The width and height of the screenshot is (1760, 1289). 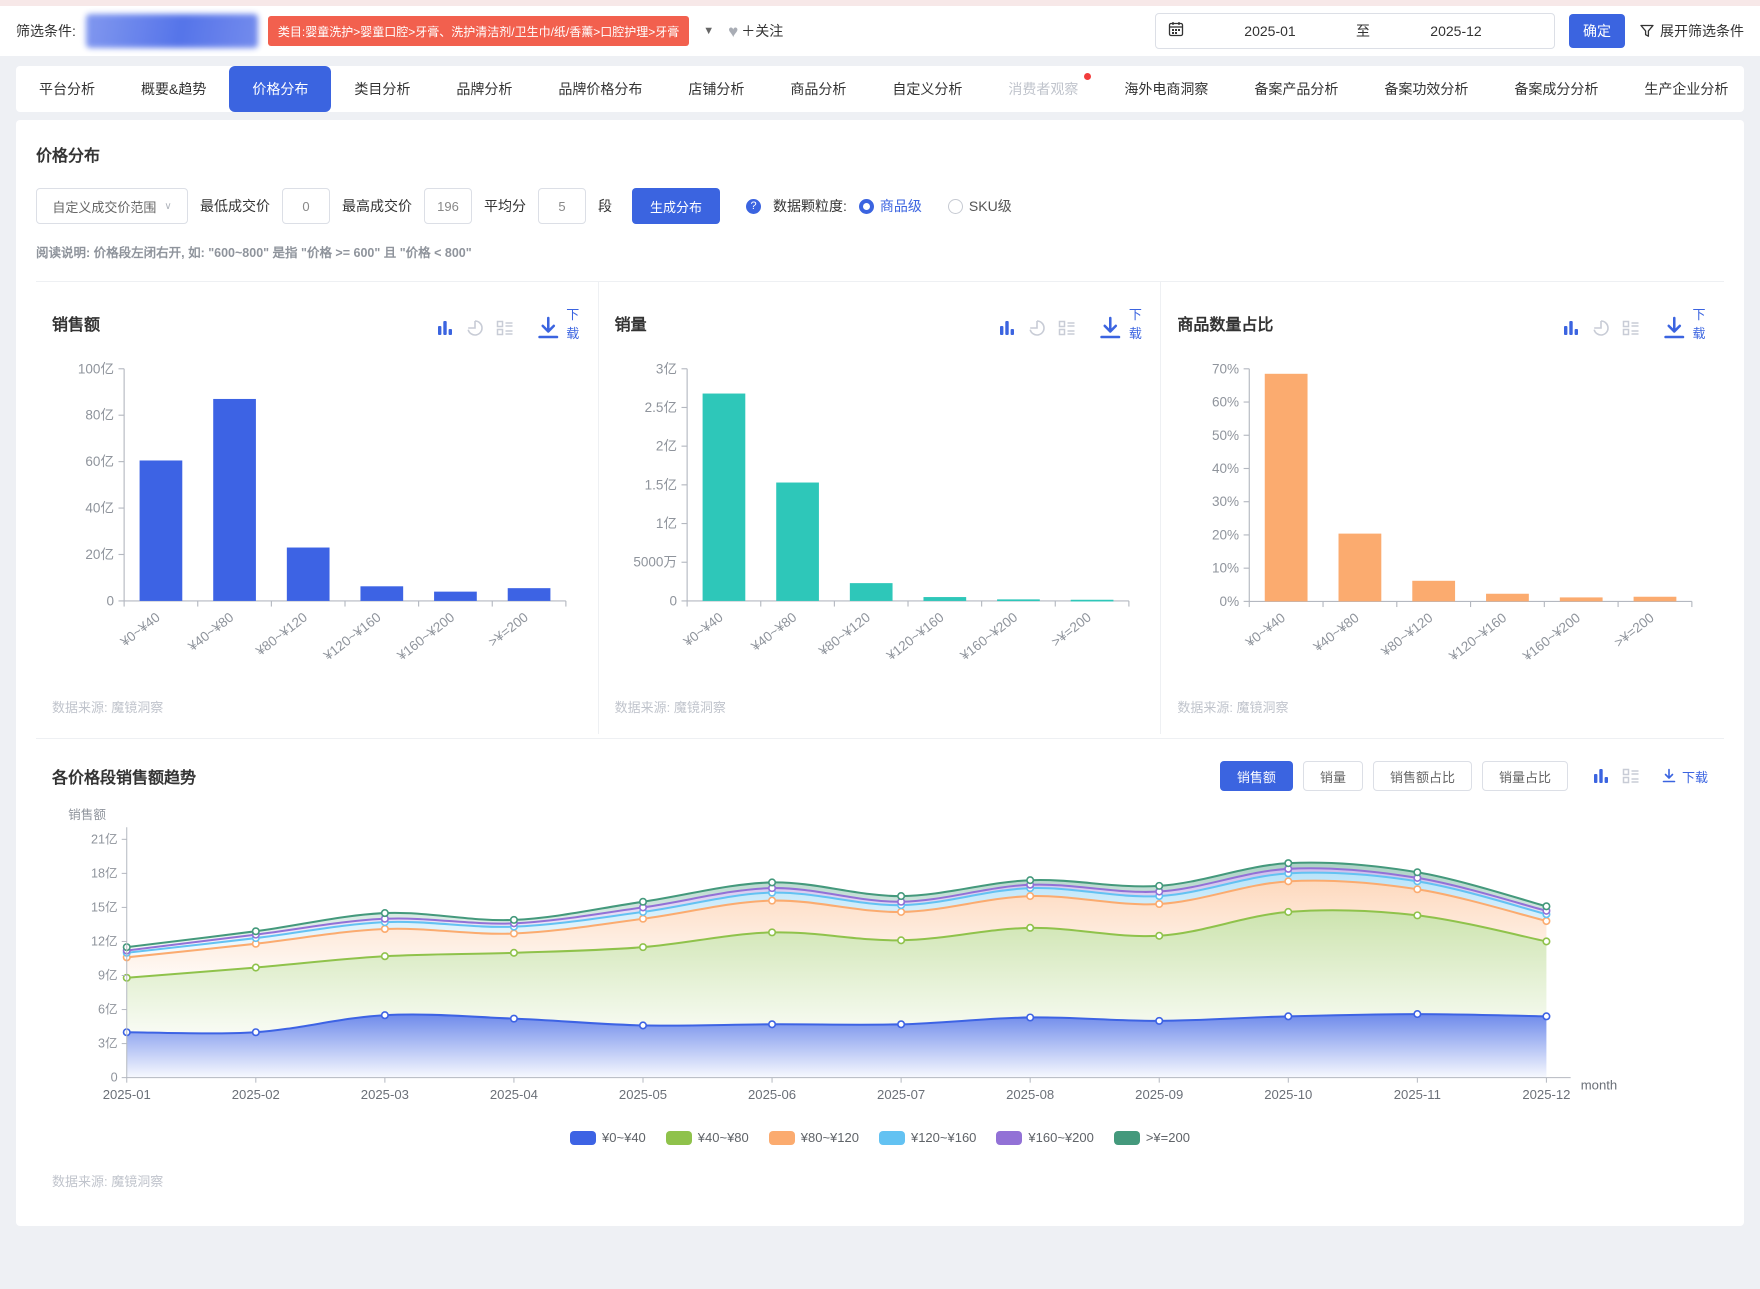 What do you see at coordinates (96, 368) in the screenshot?
I see `svg-text: 100亿` at bounding box center [96, 368].